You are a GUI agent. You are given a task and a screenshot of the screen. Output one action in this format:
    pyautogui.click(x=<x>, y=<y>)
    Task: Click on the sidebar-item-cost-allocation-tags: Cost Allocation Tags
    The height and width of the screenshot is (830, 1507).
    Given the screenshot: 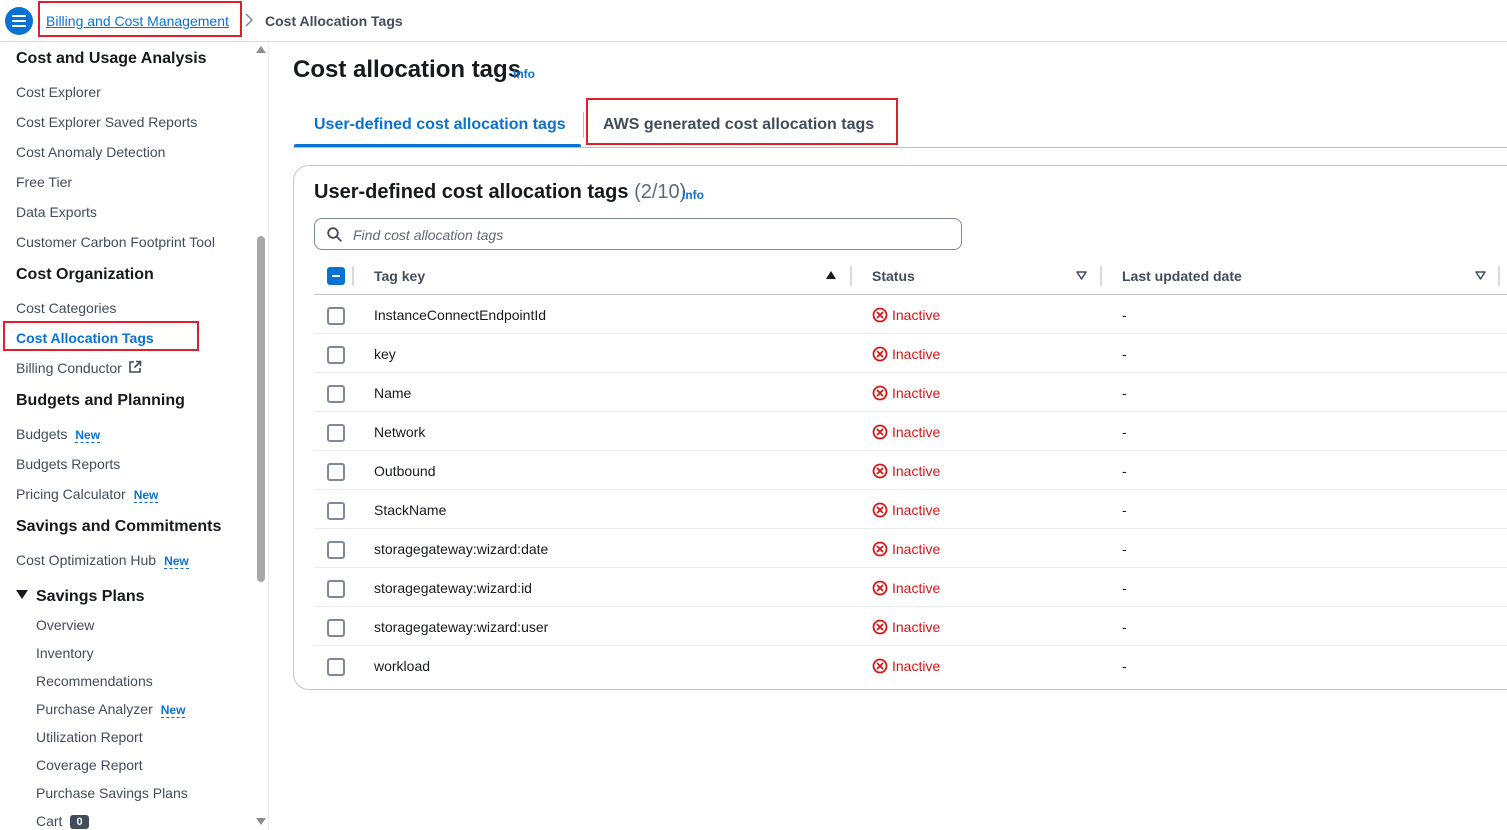 What is the action you would take?
    pyautogui.click(x=85, y=338)
    